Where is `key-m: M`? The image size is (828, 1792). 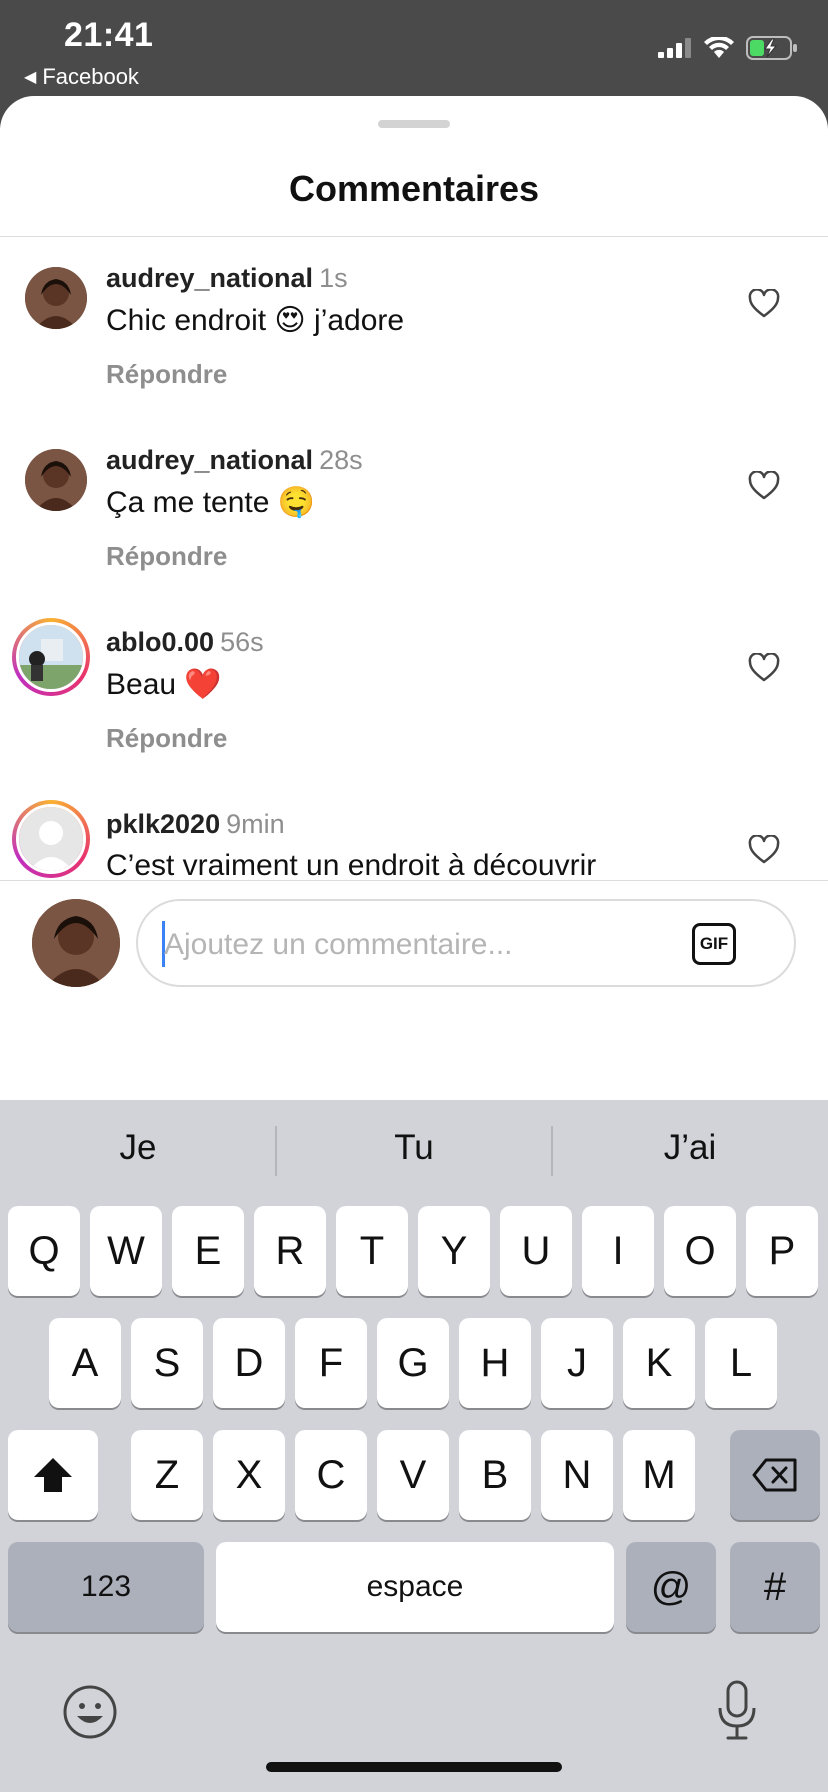
key-m: M is located at coordinates (659, 1475).